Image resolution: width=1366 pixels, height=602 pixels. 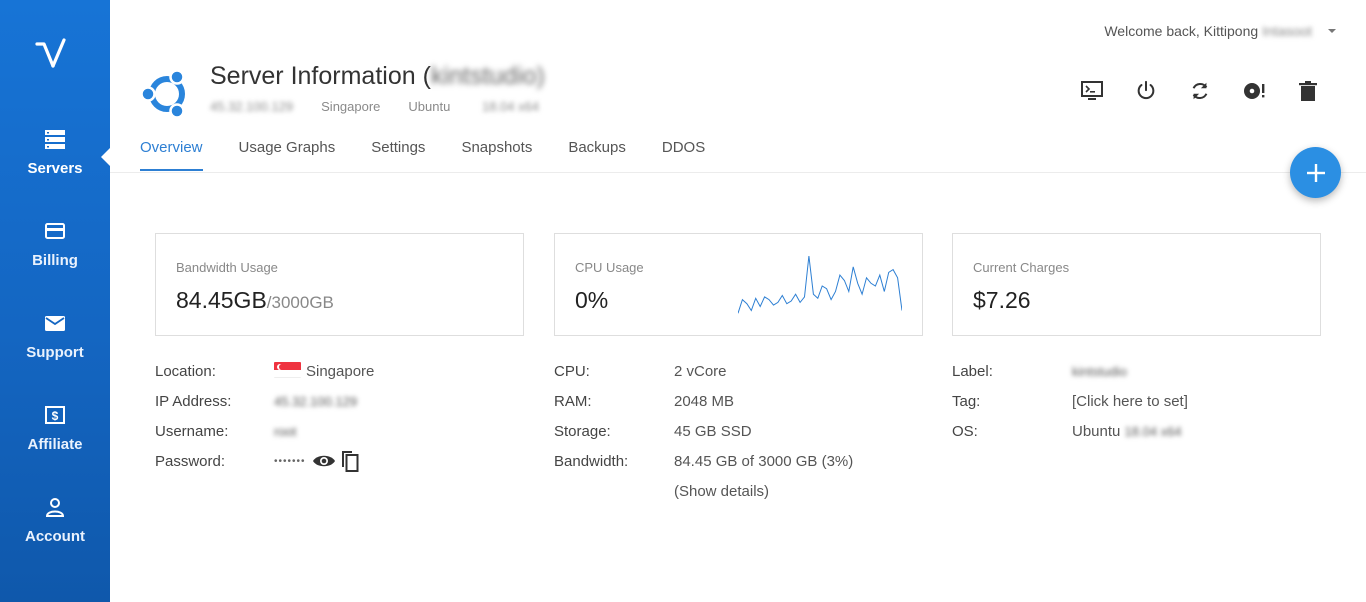 What do you see at coordinates (221, 300) in the screenshot?
I see `bandwidth-used: 84.45GB` at bounding box center [221, 300].